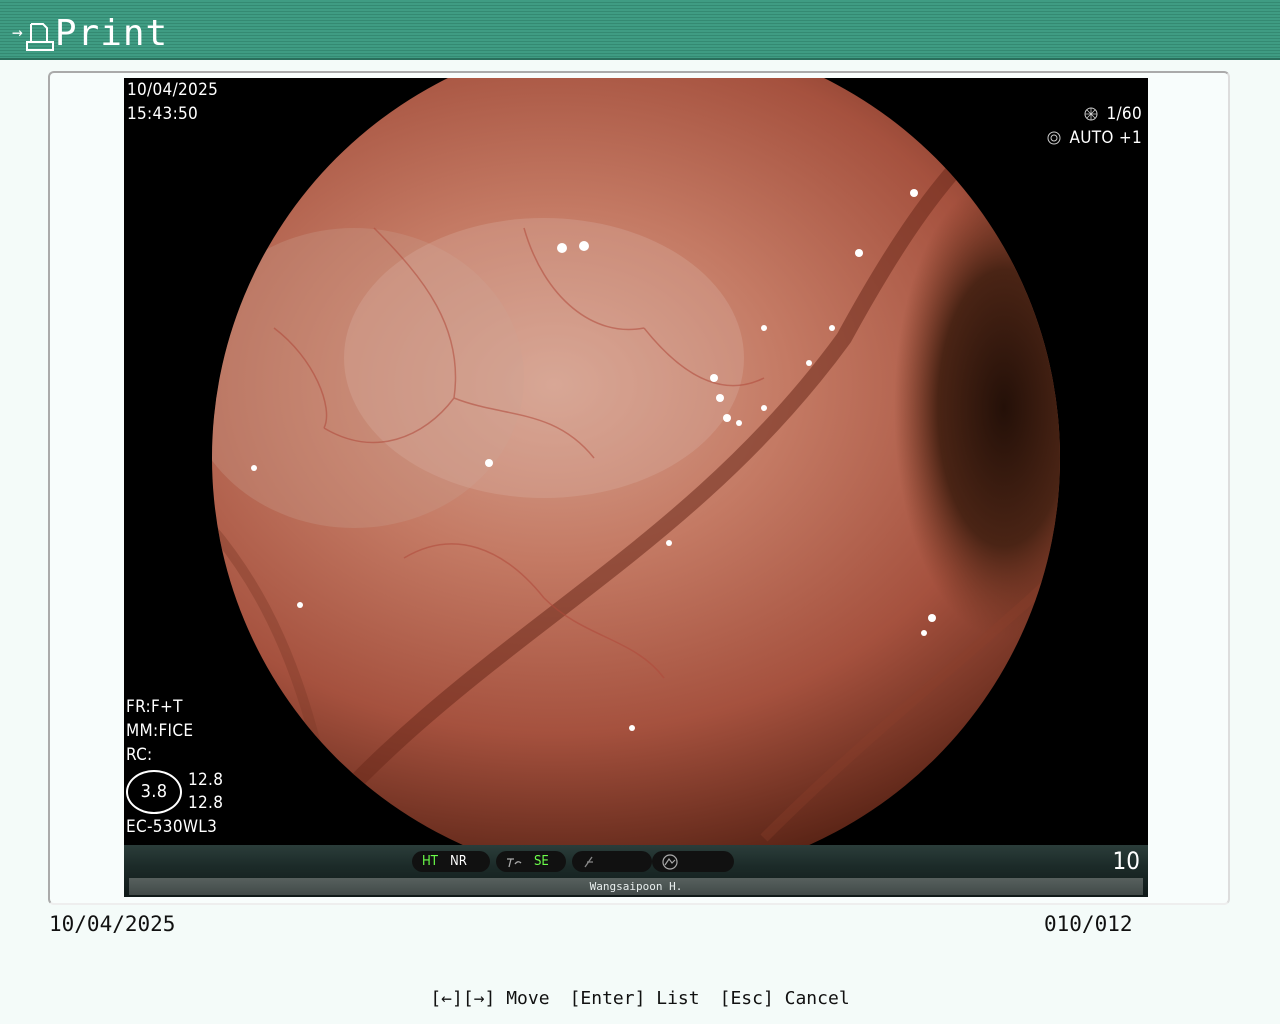  I want to click on image-date: 10/04/2025, so click(173, 90).